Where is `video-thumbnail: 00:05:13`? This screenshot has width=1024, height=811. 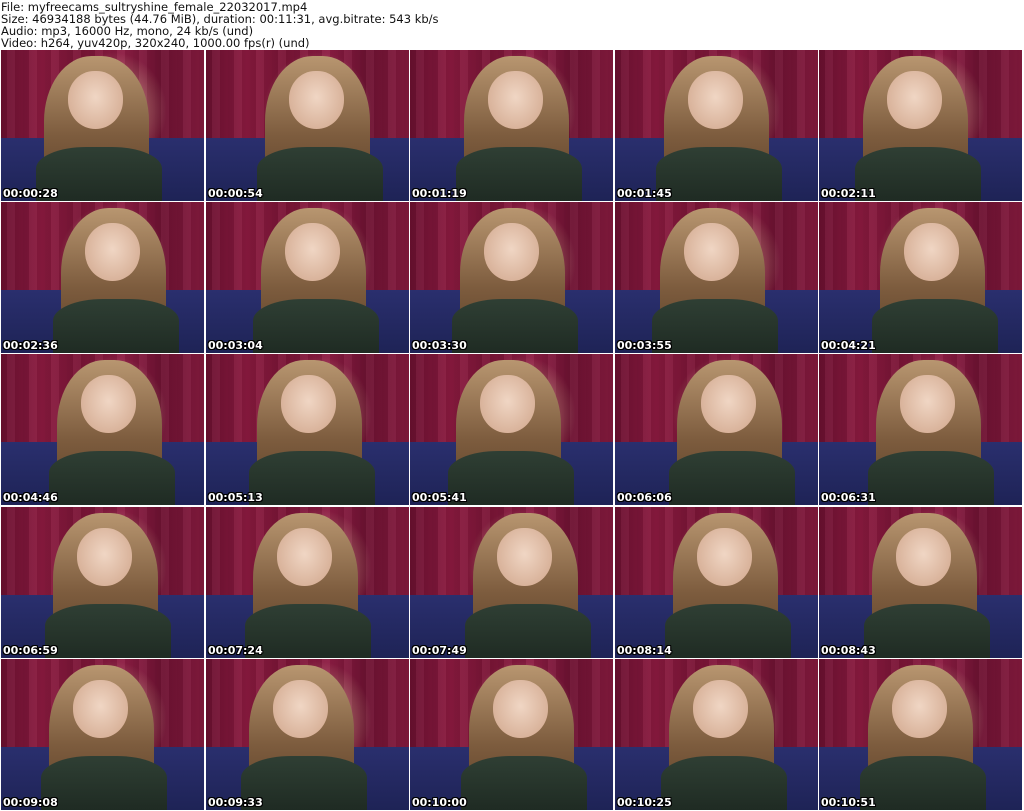
video-thumbnail: 00:05:13 is located at coordinates (307, 429).